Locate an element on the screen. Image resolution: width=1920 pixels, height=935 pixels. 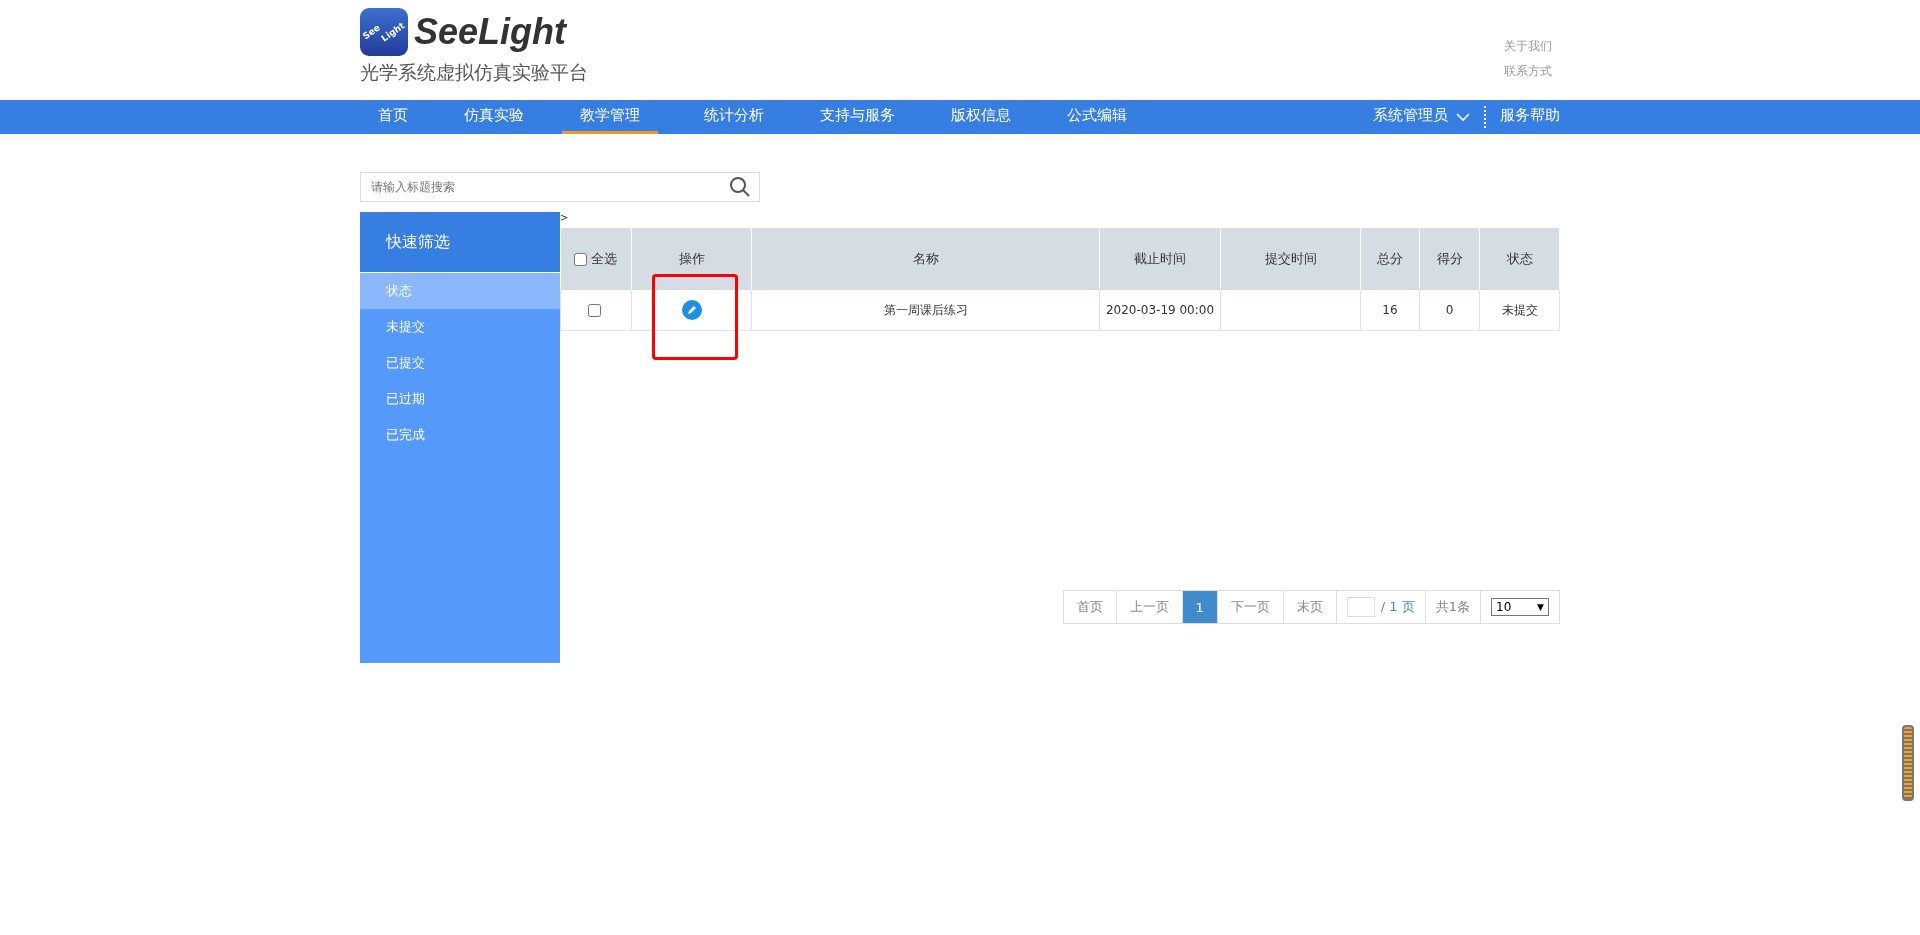
table-cell: 未提交 is located at coordinates (1519, 310).